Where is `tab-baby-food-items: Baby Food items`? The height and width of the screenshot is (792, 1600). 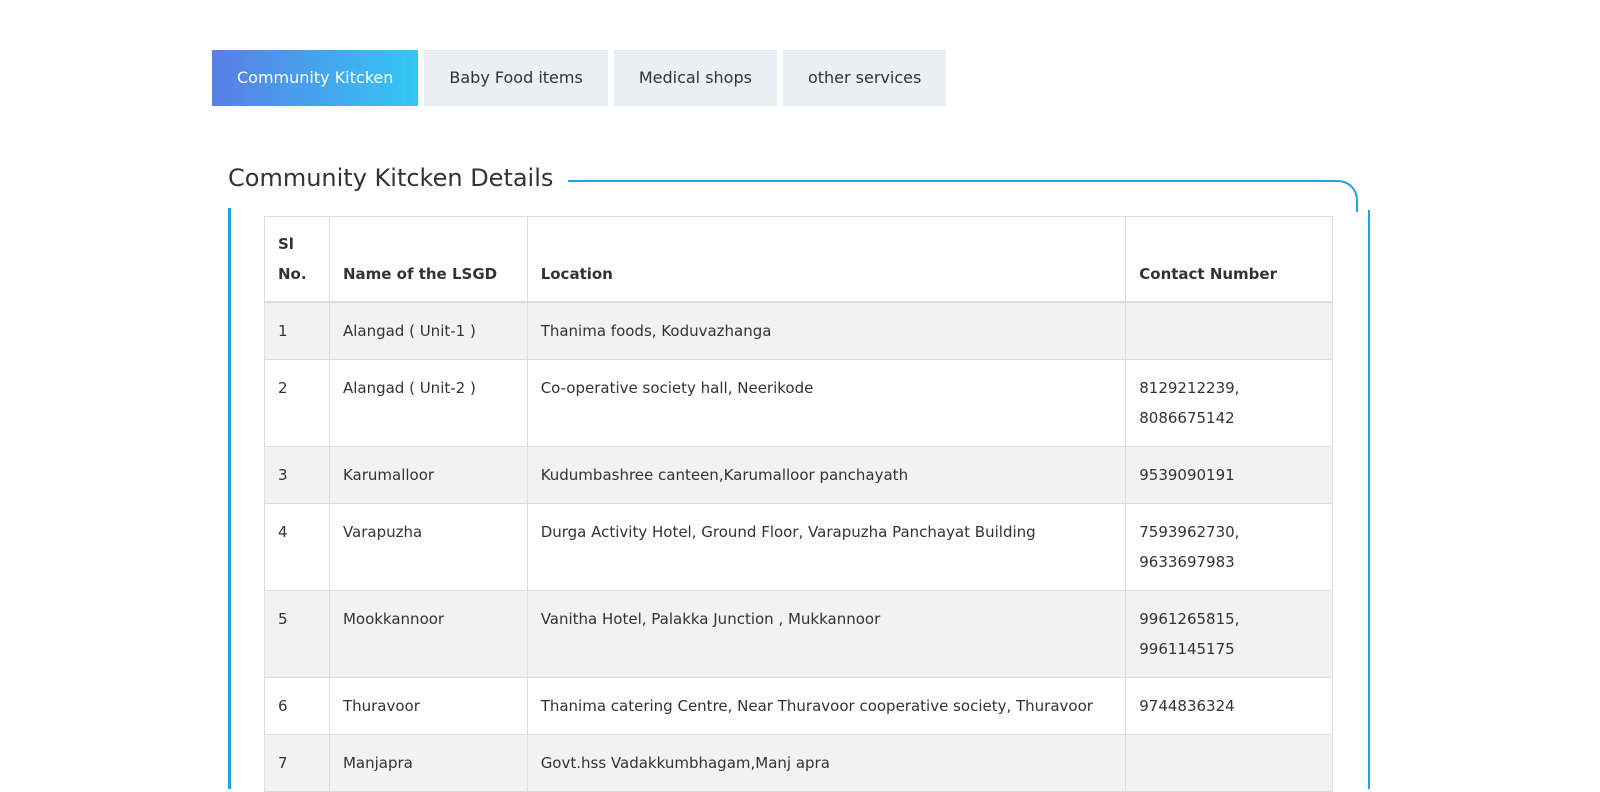
tab-baby-food-items: Baby Food items is located at coordinates (516, 78).